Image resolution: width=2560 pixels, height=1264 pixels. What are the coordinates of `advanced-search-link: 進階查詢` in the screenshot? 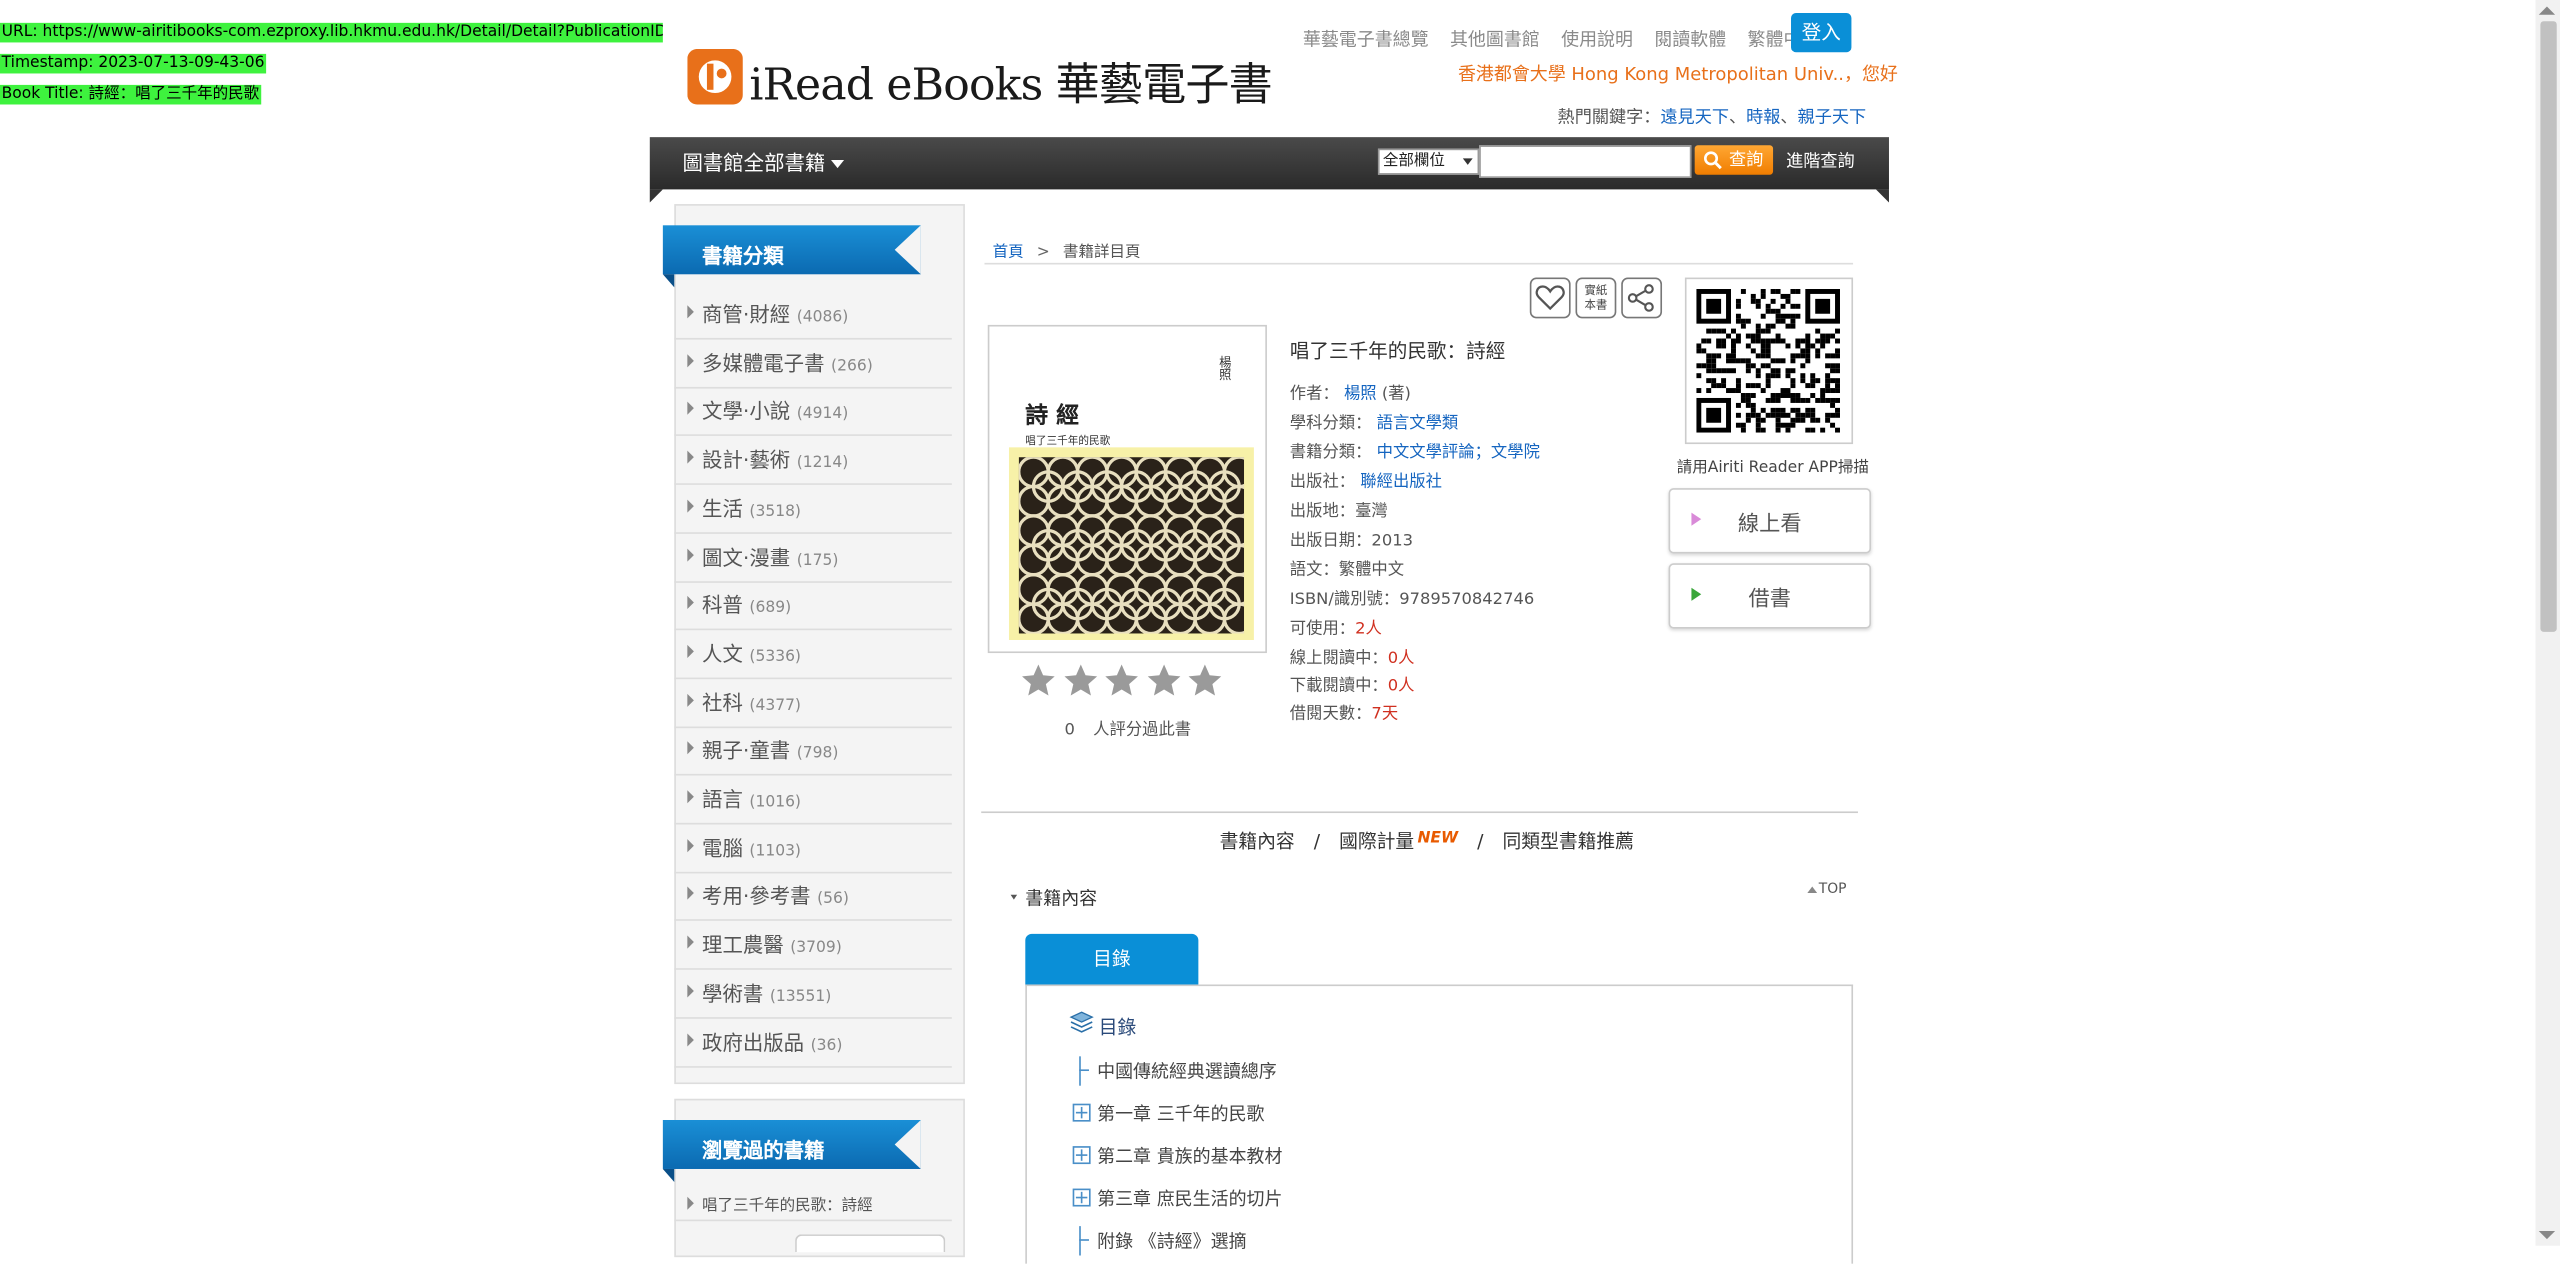 It's located at (1820, 161).